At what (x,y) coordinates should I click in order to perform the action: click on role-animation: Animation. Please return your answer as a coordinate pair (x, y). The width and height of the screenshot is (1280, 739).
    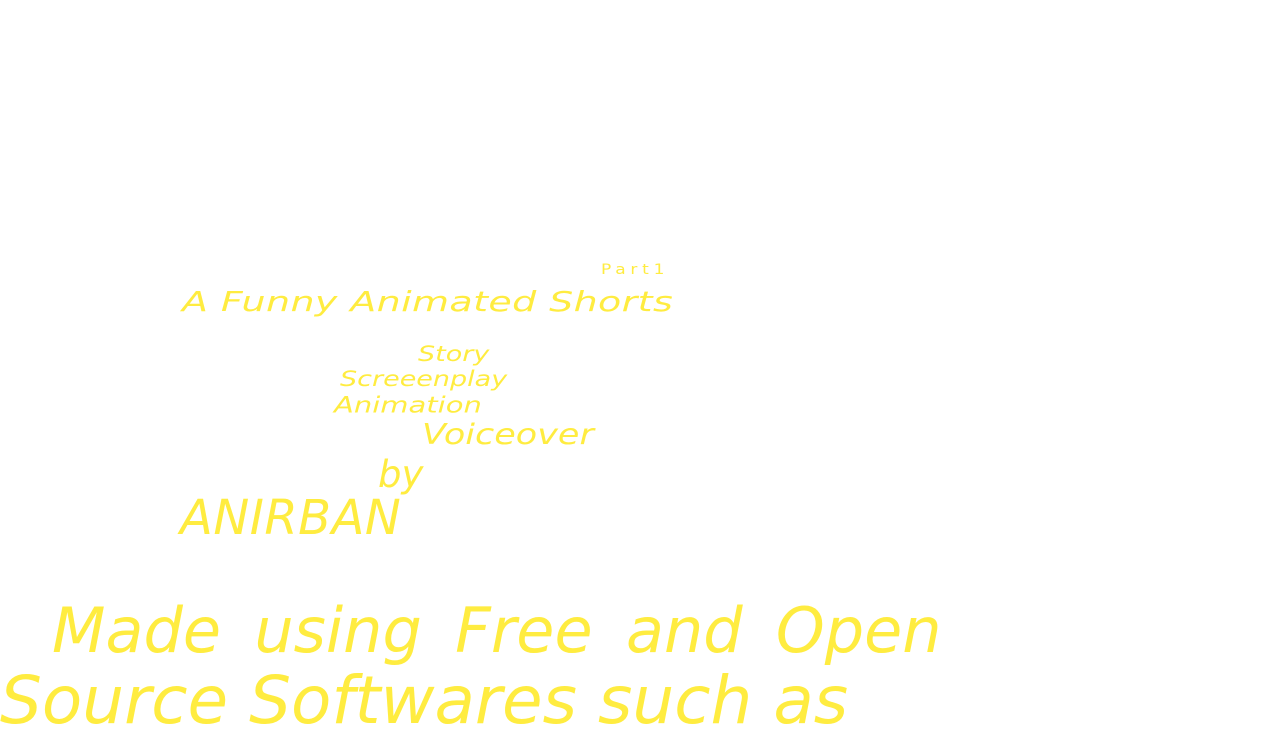
    Looking at the image, I should click on (408, 405).